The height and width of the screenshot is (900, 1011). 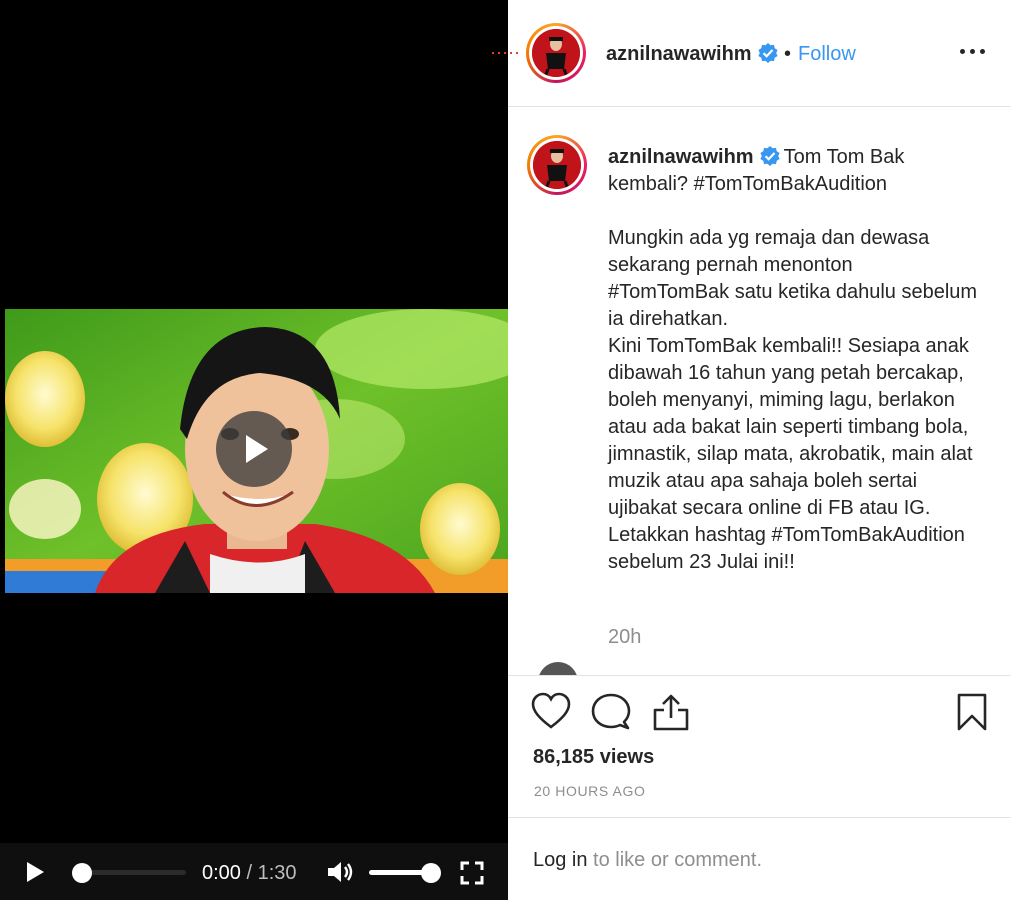 What do you see at coordinates (82, 873) in the screenshot?
I see `seek-handle` at bounding box center [82, 873].